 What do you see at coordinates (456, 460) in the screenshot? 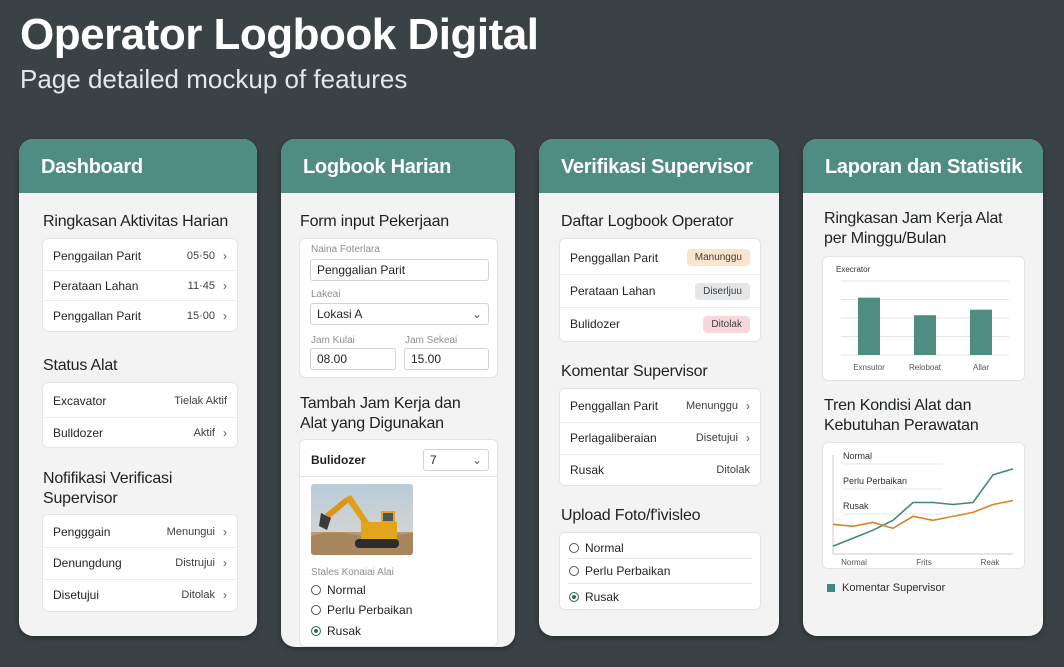
I see `equipment-hours-select: 7 ⌄` at bounding box center [456, 460].